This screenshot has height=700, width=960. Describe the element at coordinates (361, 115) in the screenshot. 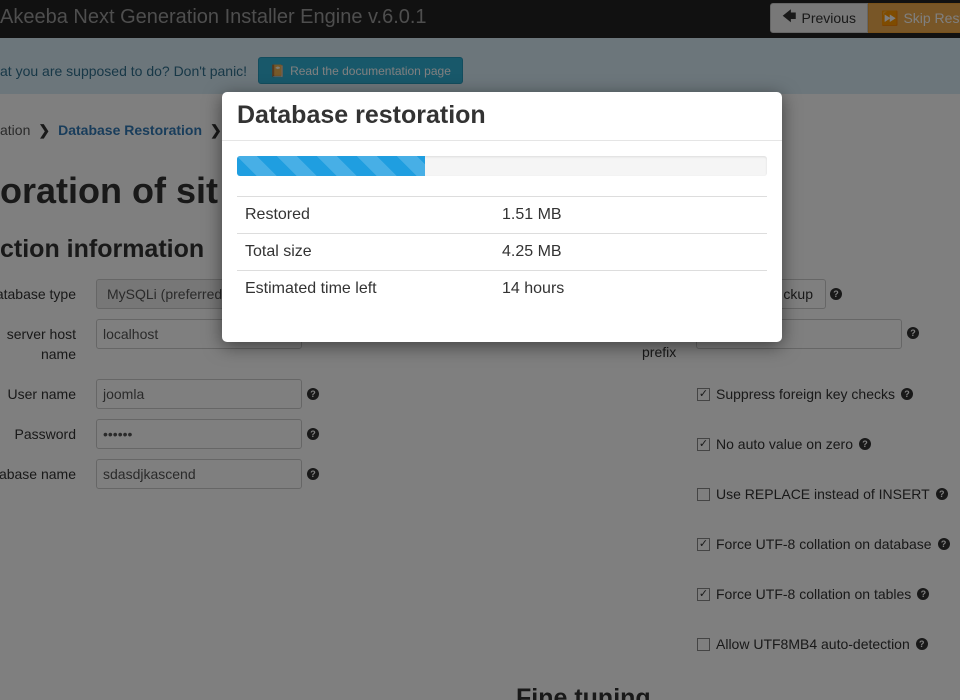

I see `modal-title: Database restoration` at that location.